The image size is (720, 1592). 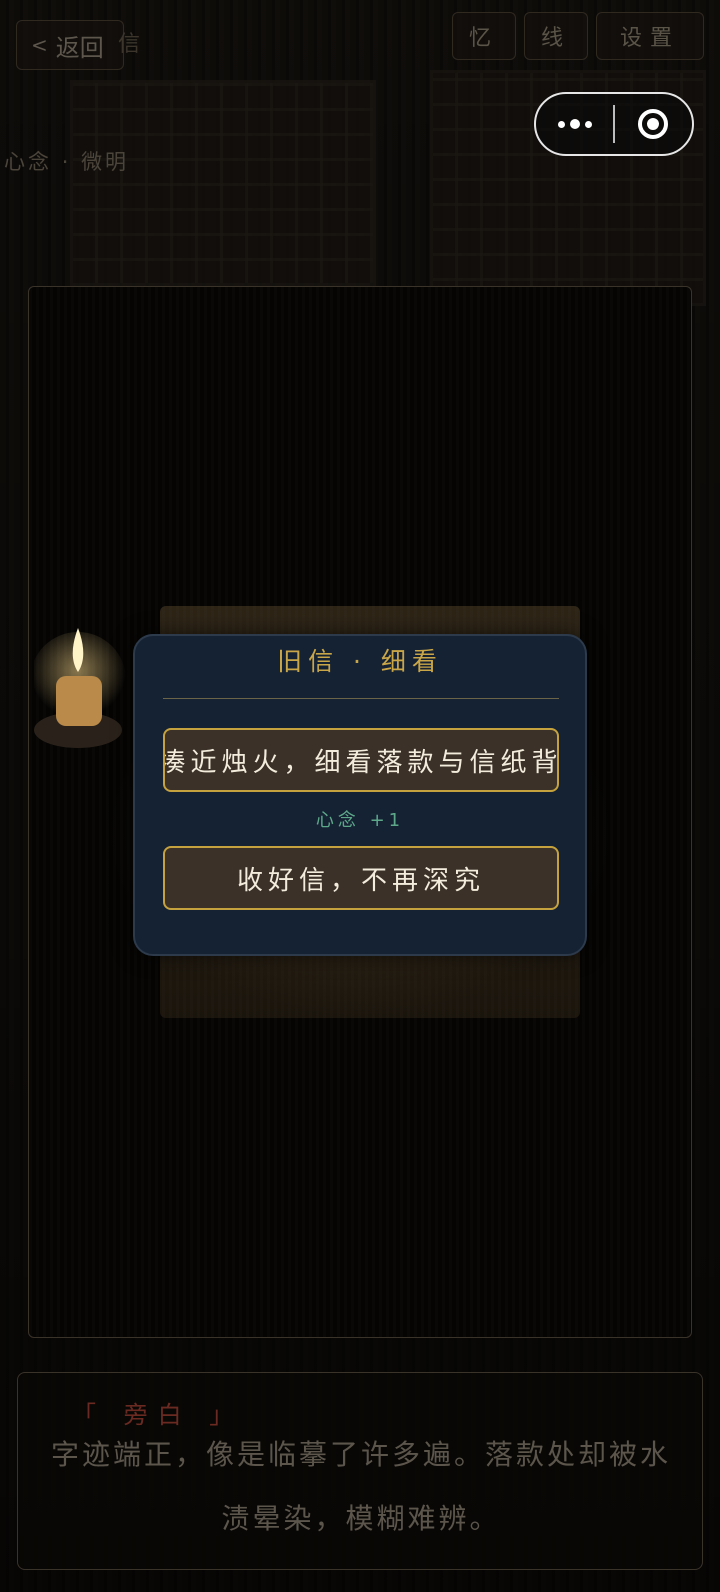 What do you see at coordinates (79, 47) in the screenshot?
I see `back-label: 返回` at bounding box center [79, 47].